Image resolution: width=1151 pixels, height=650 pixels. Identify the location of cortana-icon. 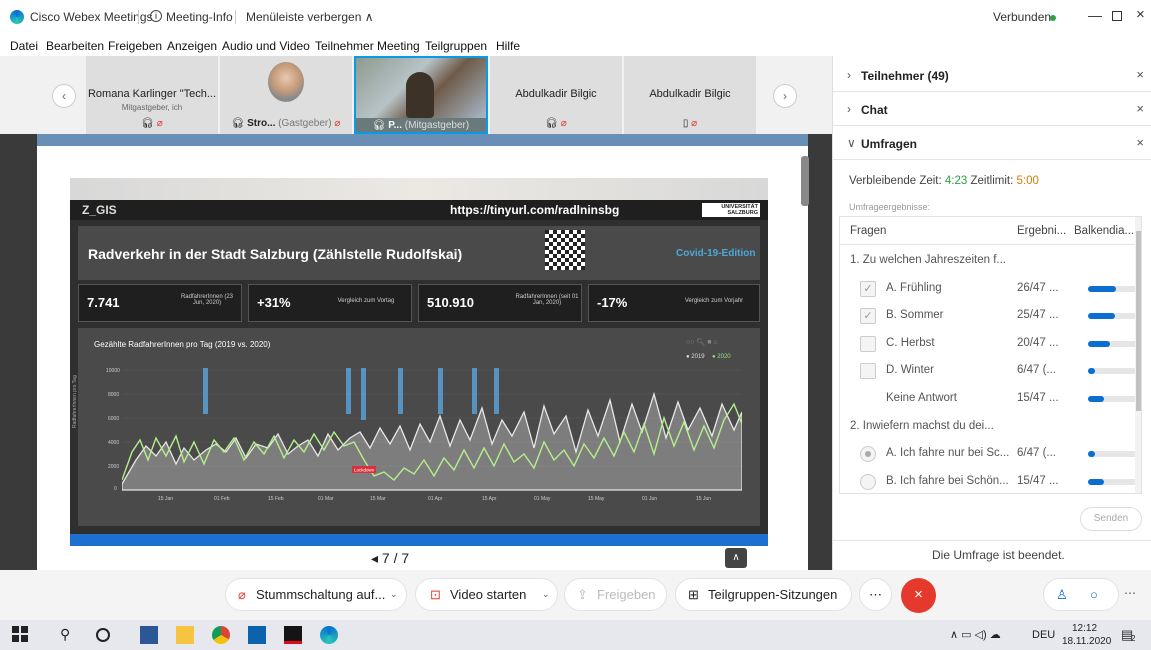
(103, 635).